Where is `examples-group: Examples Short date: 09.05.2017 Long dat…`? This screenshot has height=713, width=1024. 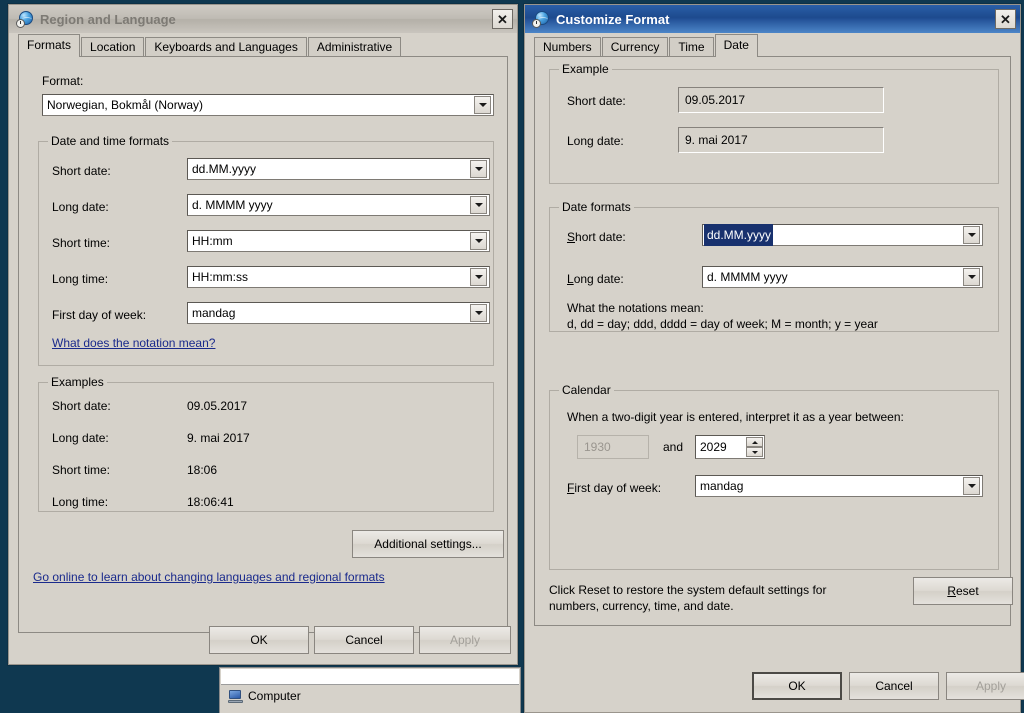
examples-group: Examples Short date: 09.05.2017 Long dat… is located at coordinates (266, 443).